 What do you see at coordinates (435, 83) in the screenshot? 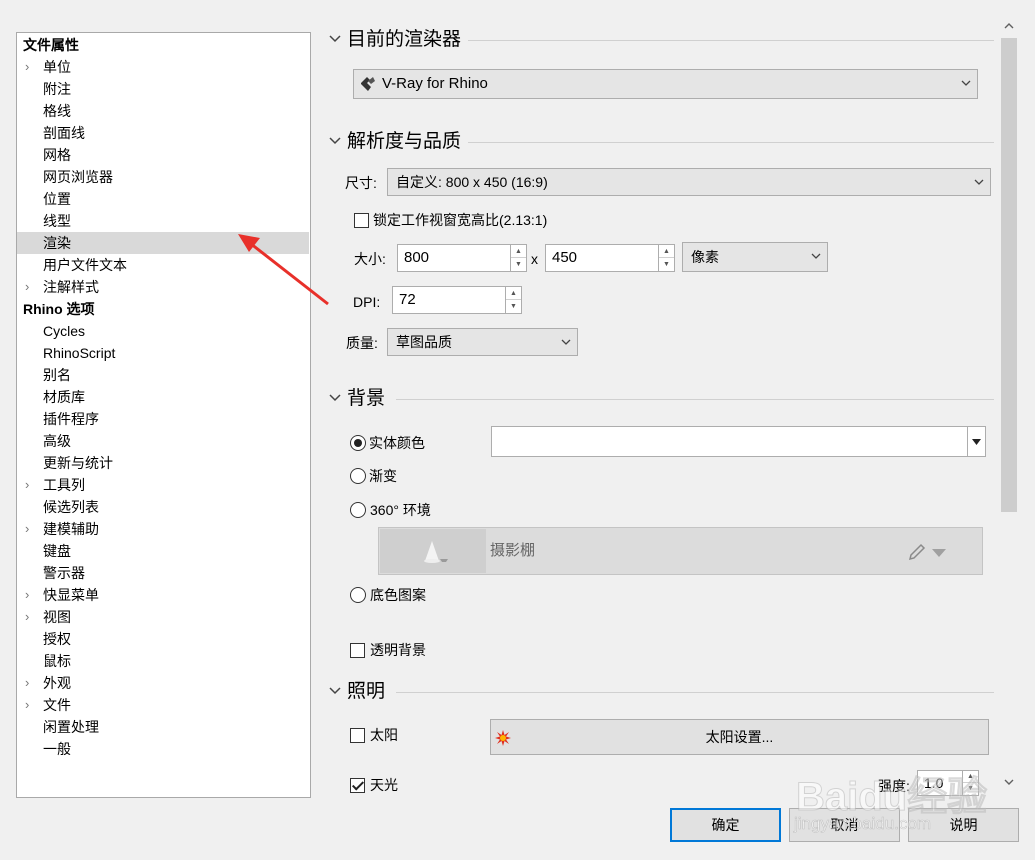
I see `renderer-value: V-Ray for Rhino` at bounding box center [435, 83].